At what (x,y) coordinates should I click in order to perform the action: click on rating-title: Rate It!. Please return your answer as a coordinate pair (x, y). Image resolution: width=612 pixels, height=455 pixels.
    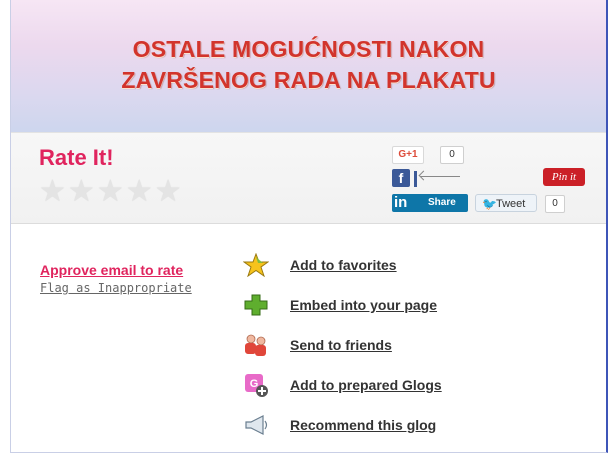
    Looking at the image, I should click on (76, 157).